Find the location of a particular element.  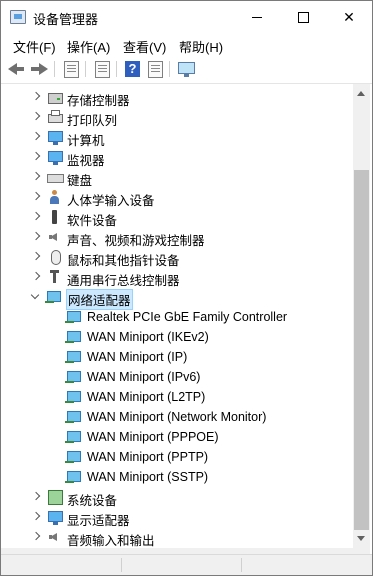

system-device-icon is located at coordinates (55, 497).